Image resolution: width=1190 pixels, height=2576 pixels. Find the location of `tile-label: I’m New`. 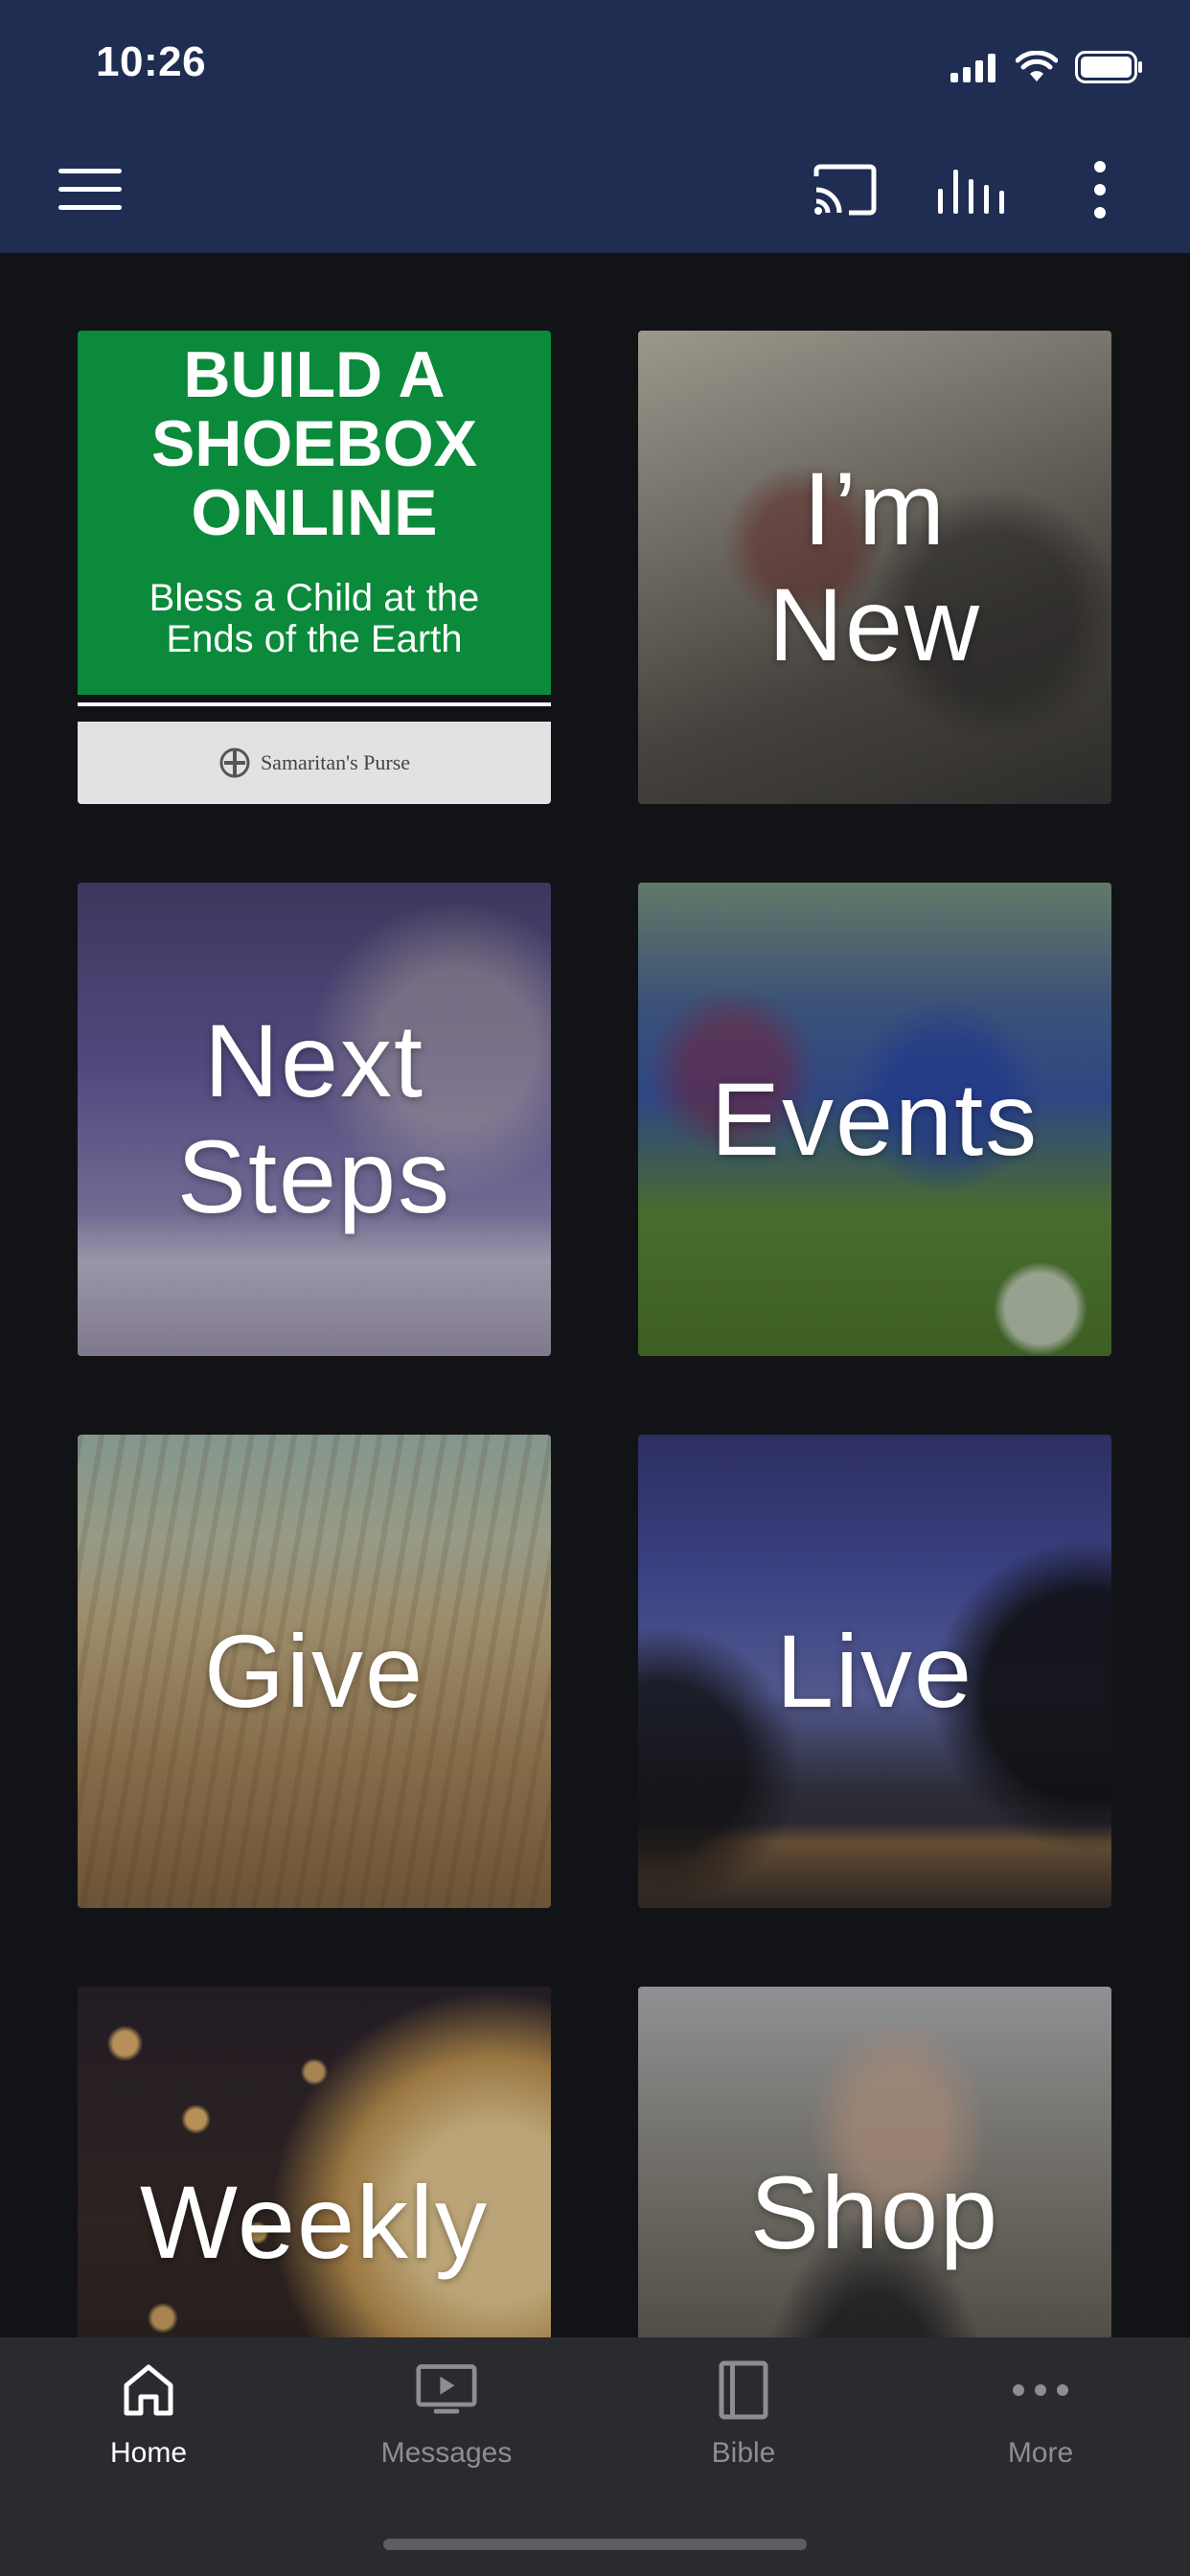

tile-label: I’m New is located at coordinates (874, 566).